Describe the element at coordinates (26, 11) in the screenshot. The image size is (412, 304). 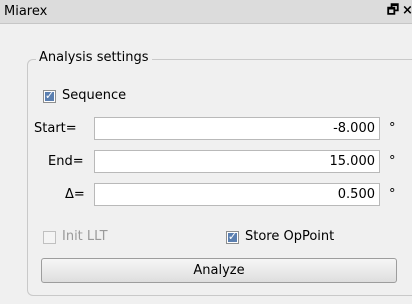
I see `window-title: Miarex` at that location.